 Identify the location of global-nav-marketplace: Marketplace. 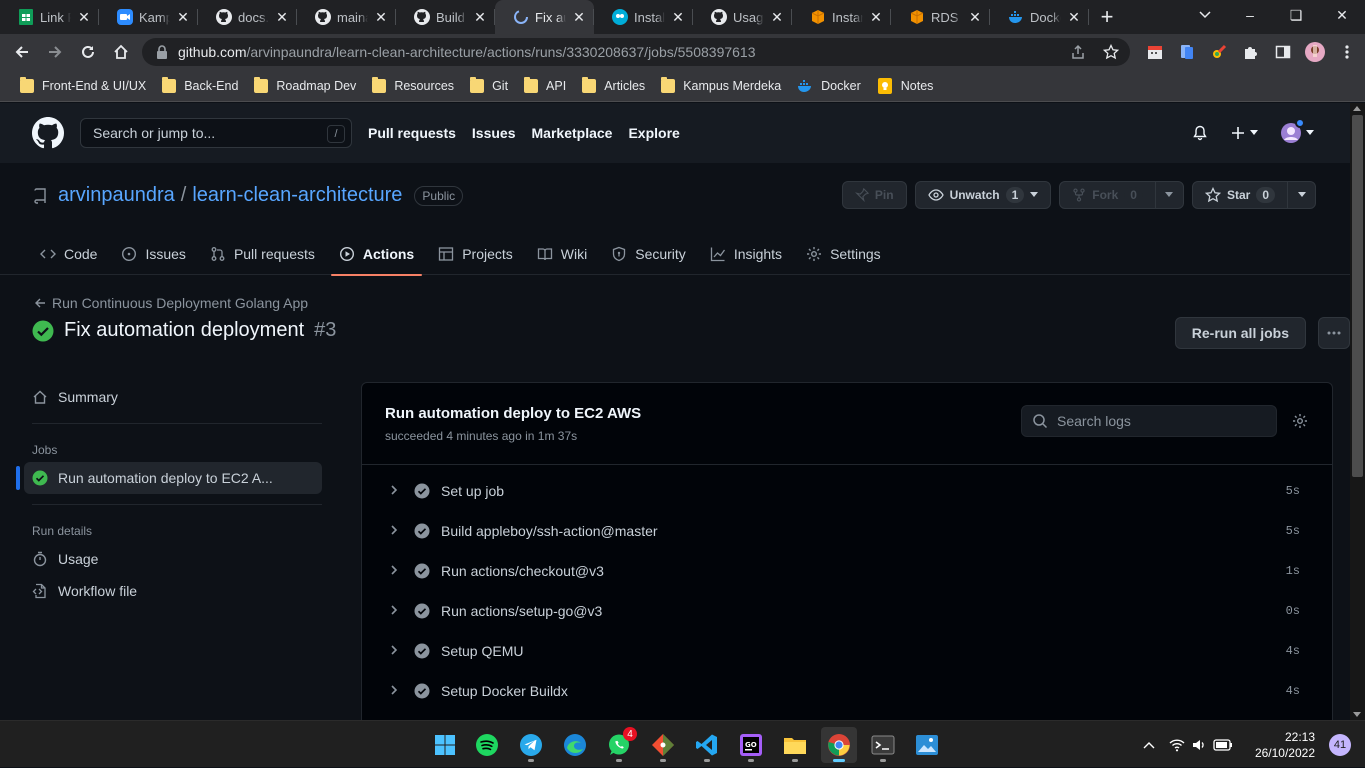
(572, 133).